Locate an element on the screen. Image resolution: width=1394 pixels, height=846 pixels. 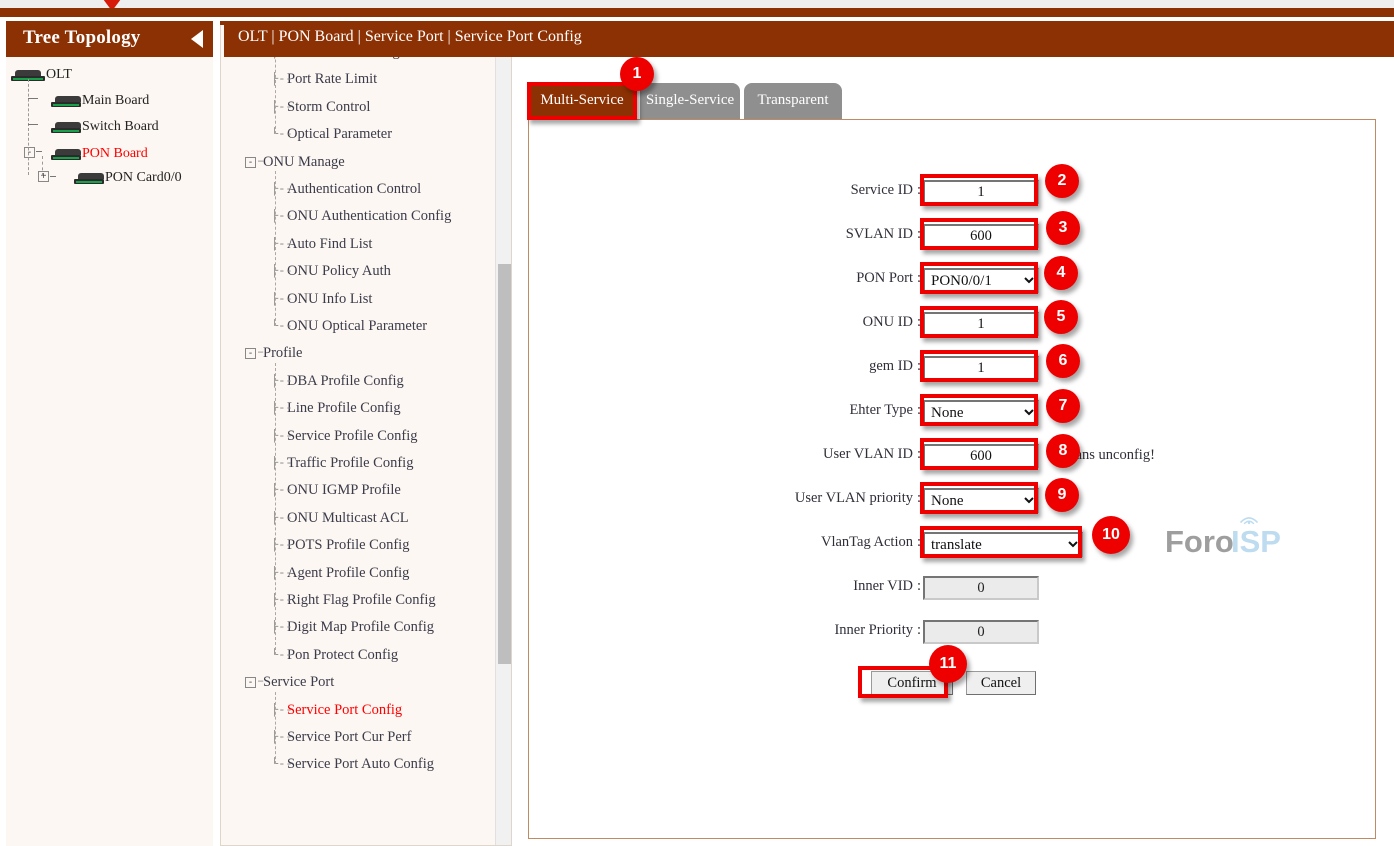
nav-item-right-flag-profile-config: Right Flag Profile Config is located at coordinates (361, 600).